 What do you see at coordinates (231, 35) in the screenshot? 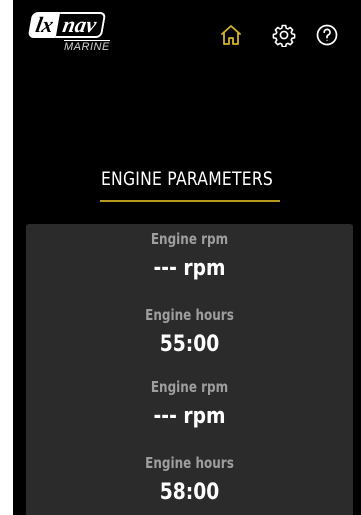
I see `home-icon` at bounding box center [231, 35].